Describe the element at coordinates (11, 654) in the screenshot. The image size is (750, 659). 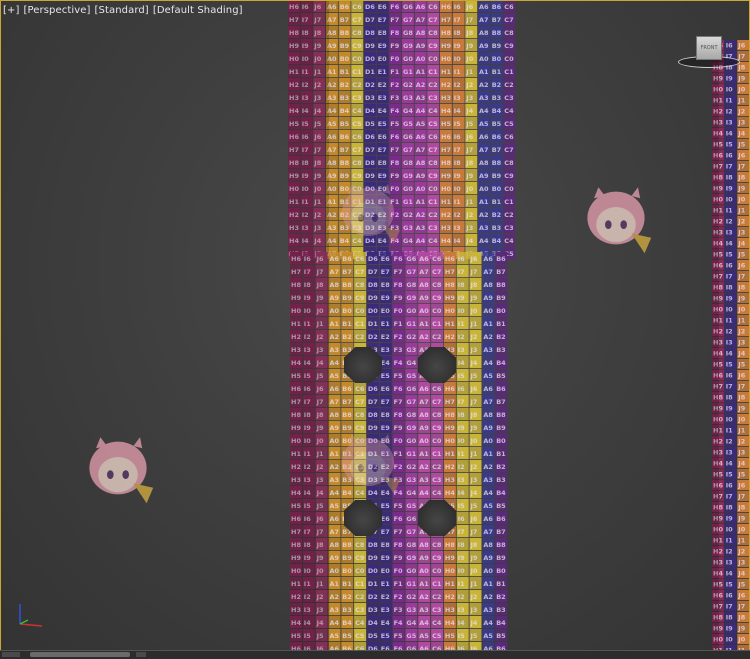
I see `time-slider-prev-button` at that location.